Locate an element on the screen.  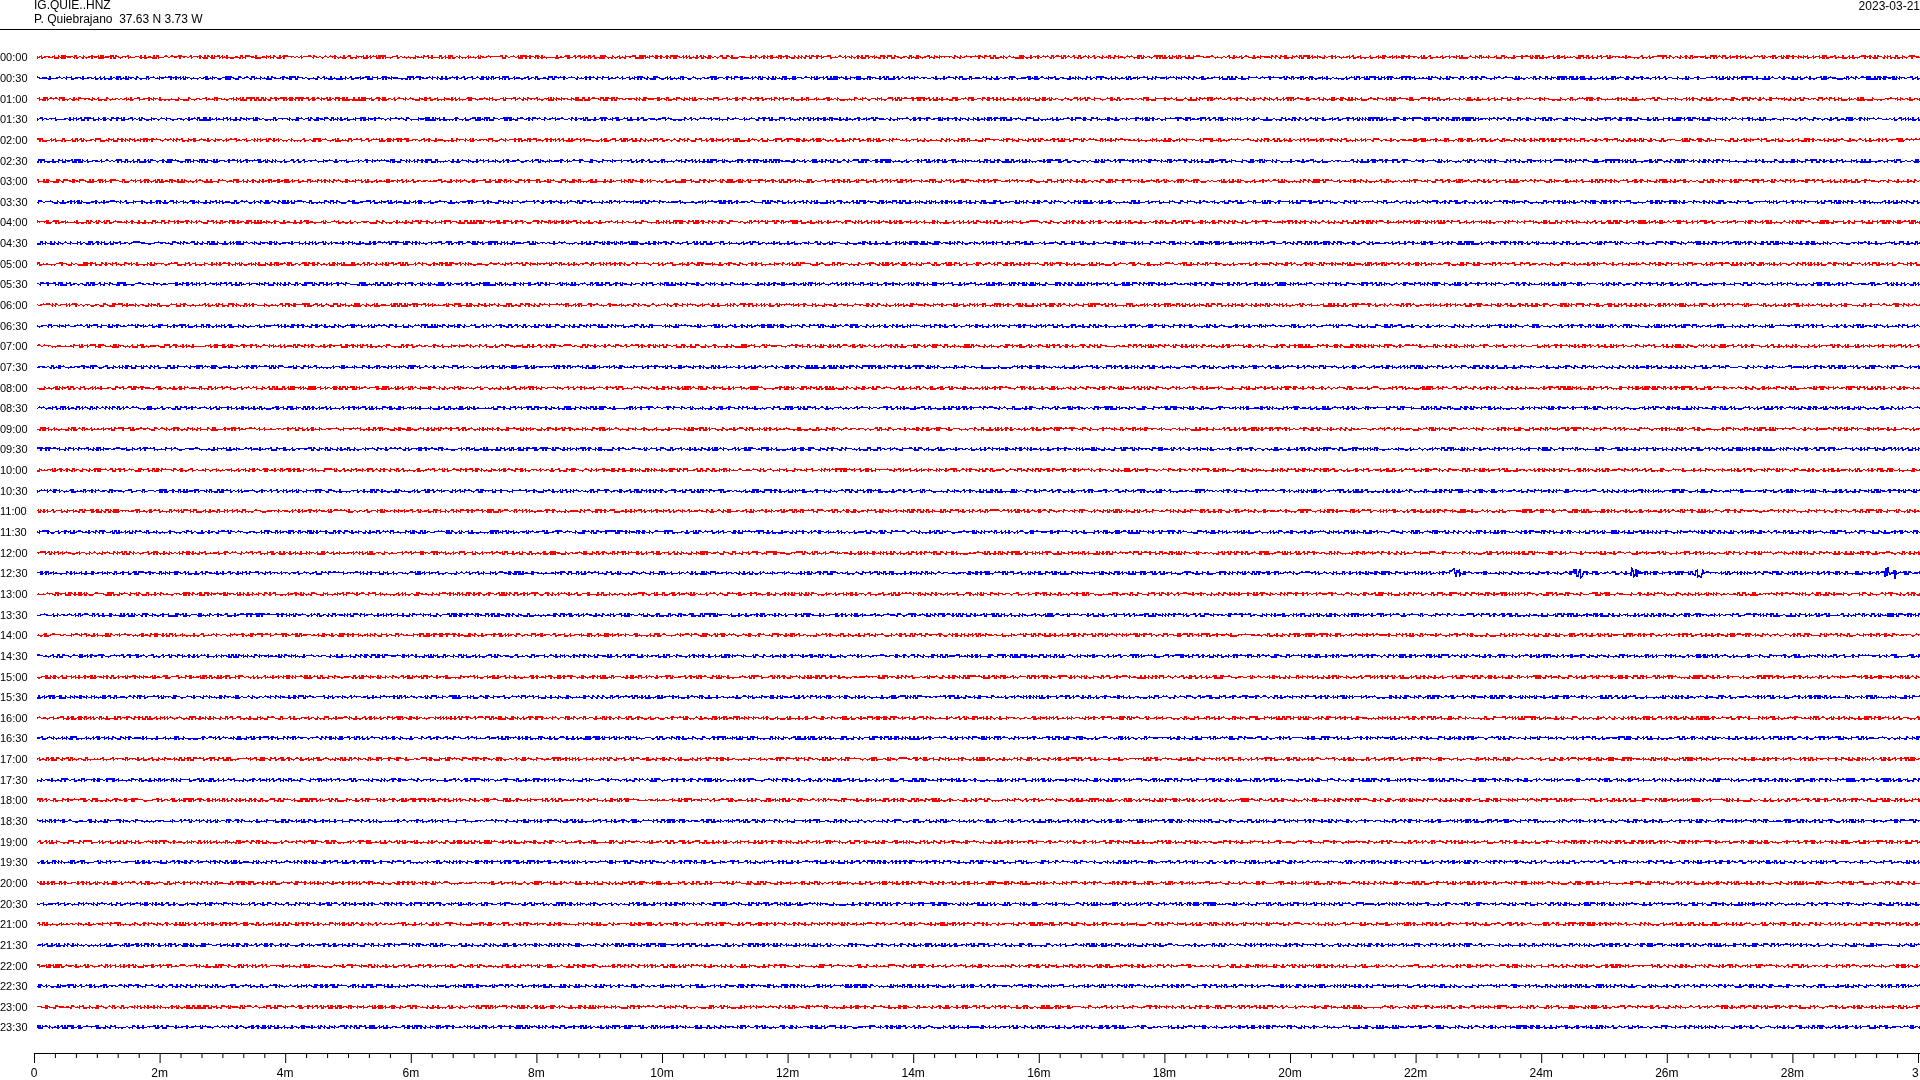
time-label: 15:00 is located at coordinates (14, 676).